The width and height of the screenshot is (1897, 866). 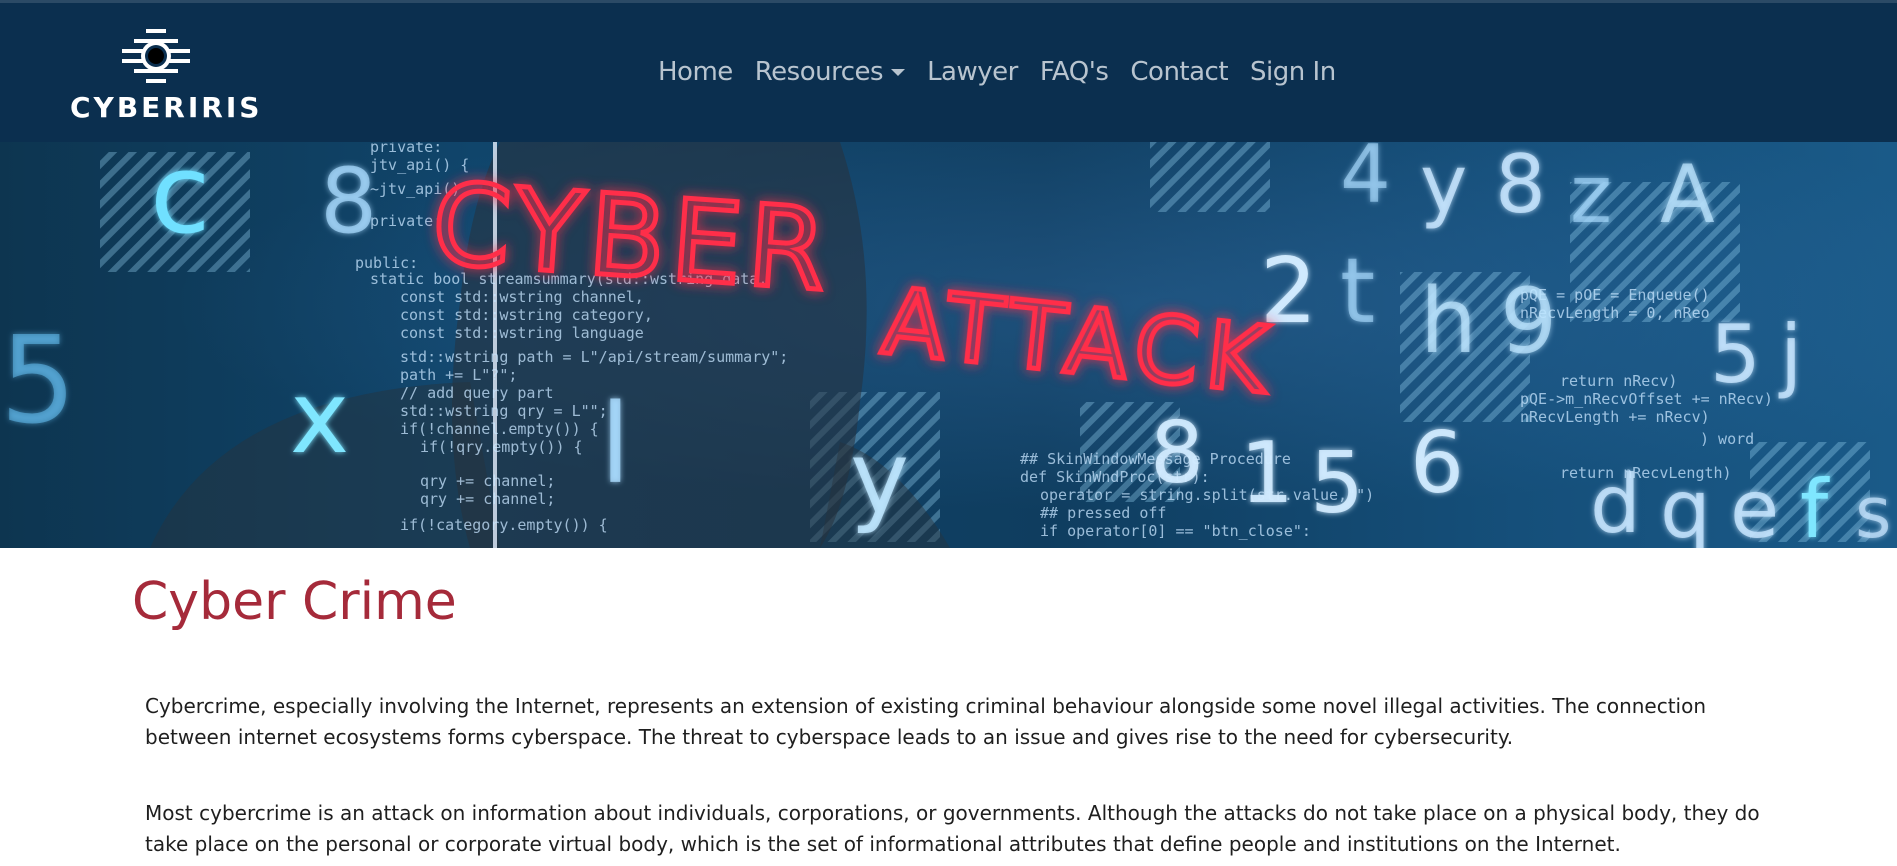 What do you see at coordinates (1873, 510) in the screenshot?
I see `svg-text: s` at bounding box center [1873, 510].